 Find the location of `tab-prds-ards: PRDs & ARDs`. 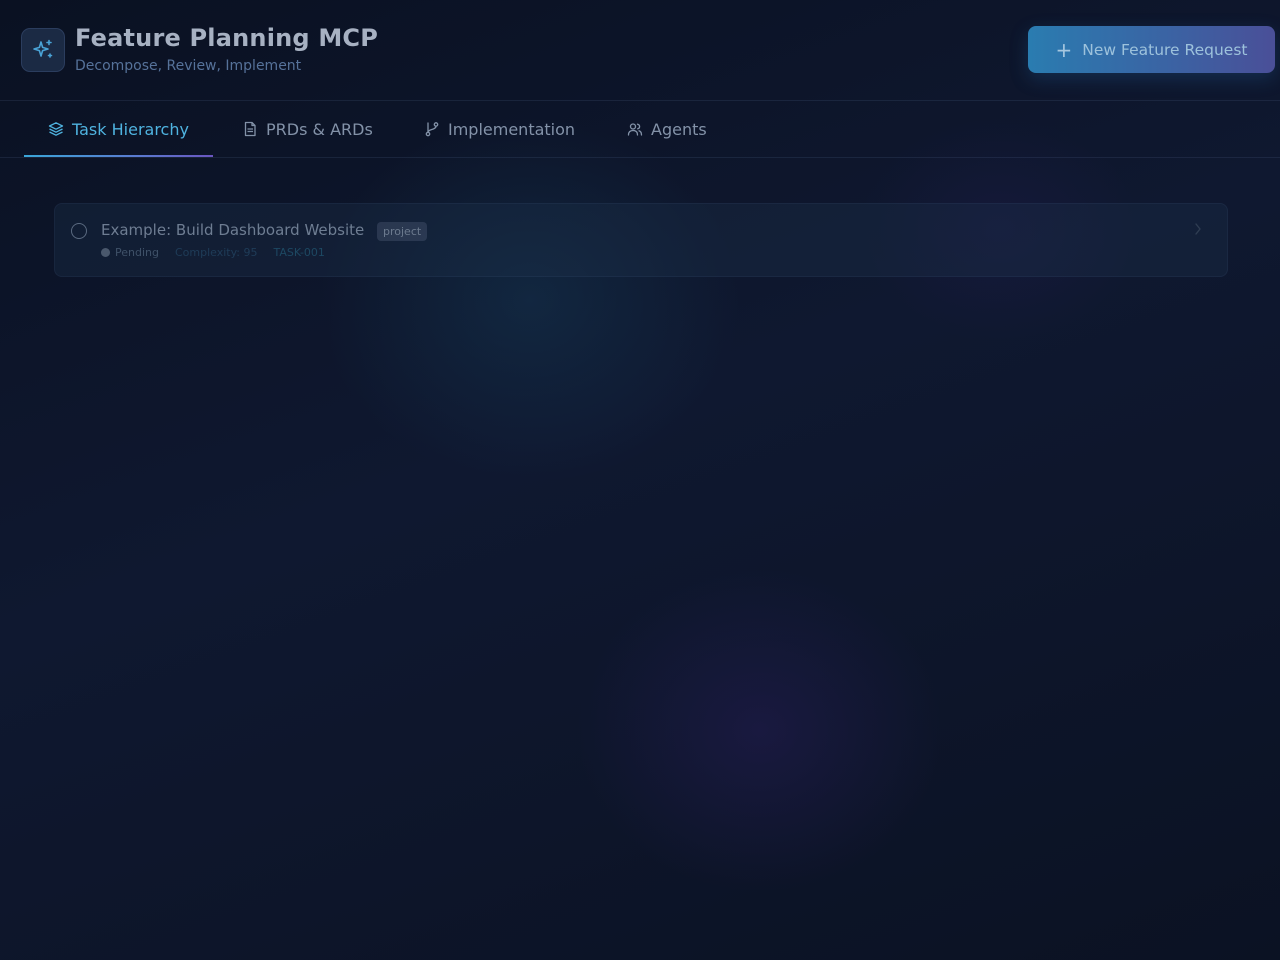

tab-prds-ards: PRDs & ARDs is located at coordinates (307, 129).